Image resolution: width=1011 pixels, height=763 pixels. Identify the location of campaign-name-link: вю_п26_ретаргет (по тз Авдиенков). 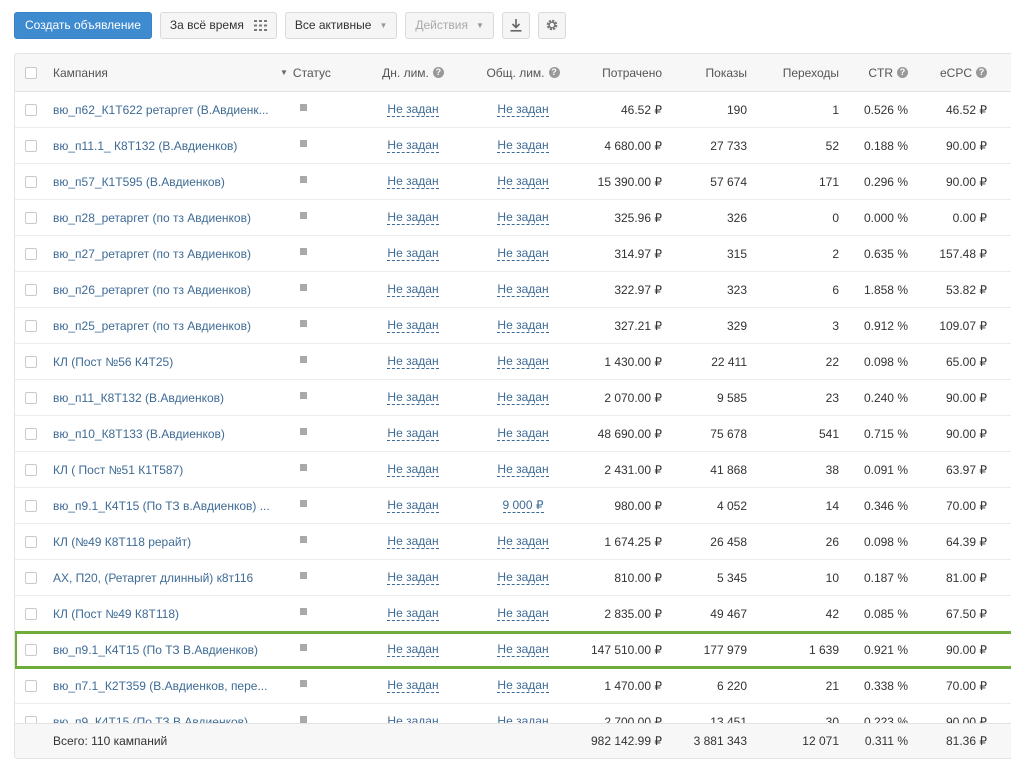
(167, 289).